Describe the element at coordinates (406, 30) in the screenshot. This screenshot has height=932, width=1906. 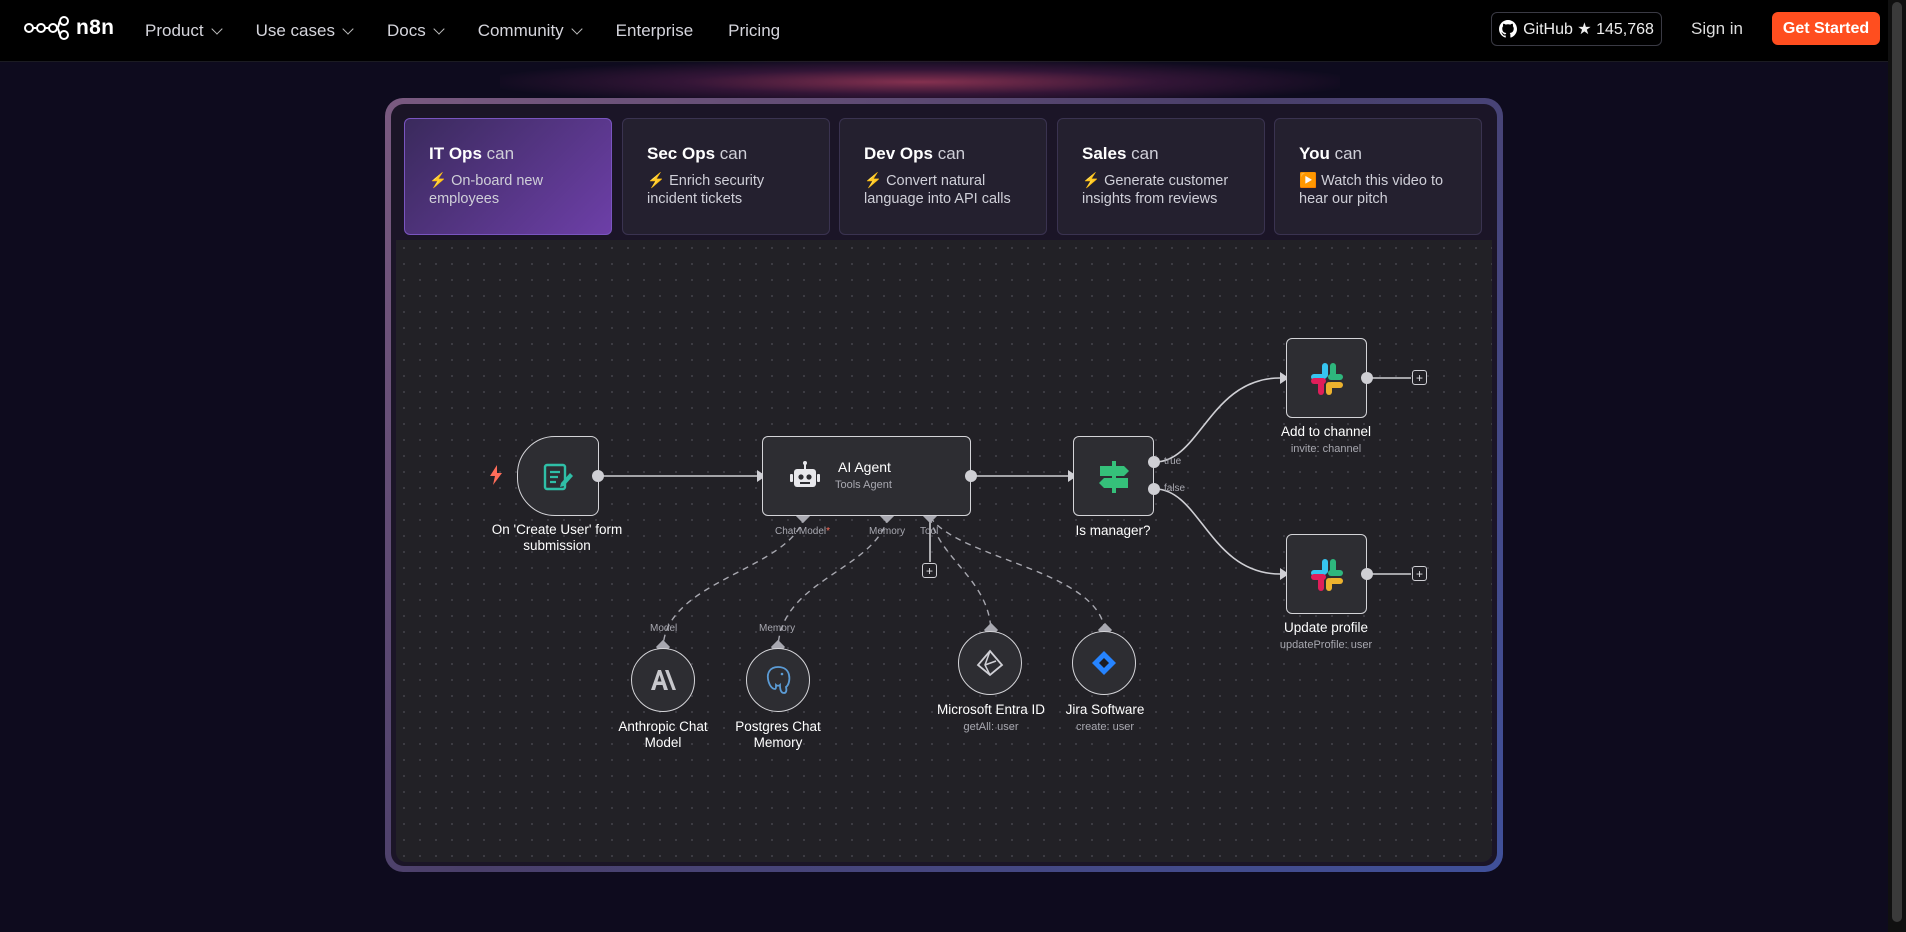
I see `nav-docs-label: Docs` at that location.